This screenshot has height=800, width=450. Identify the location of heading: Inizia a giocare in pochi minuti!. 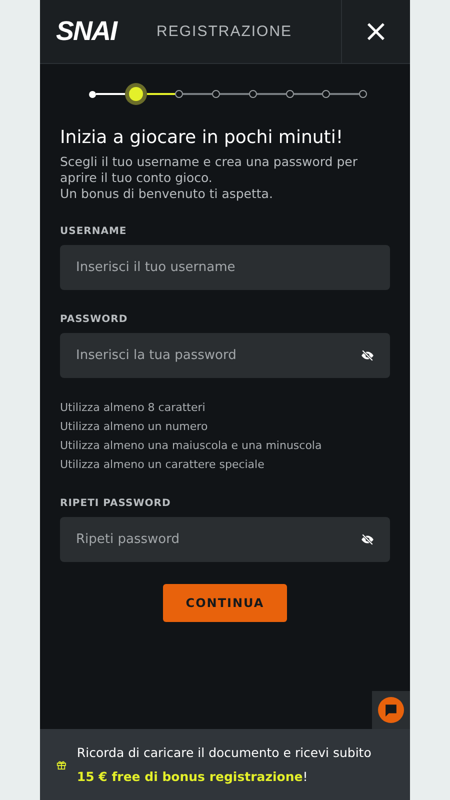
(202, 137).